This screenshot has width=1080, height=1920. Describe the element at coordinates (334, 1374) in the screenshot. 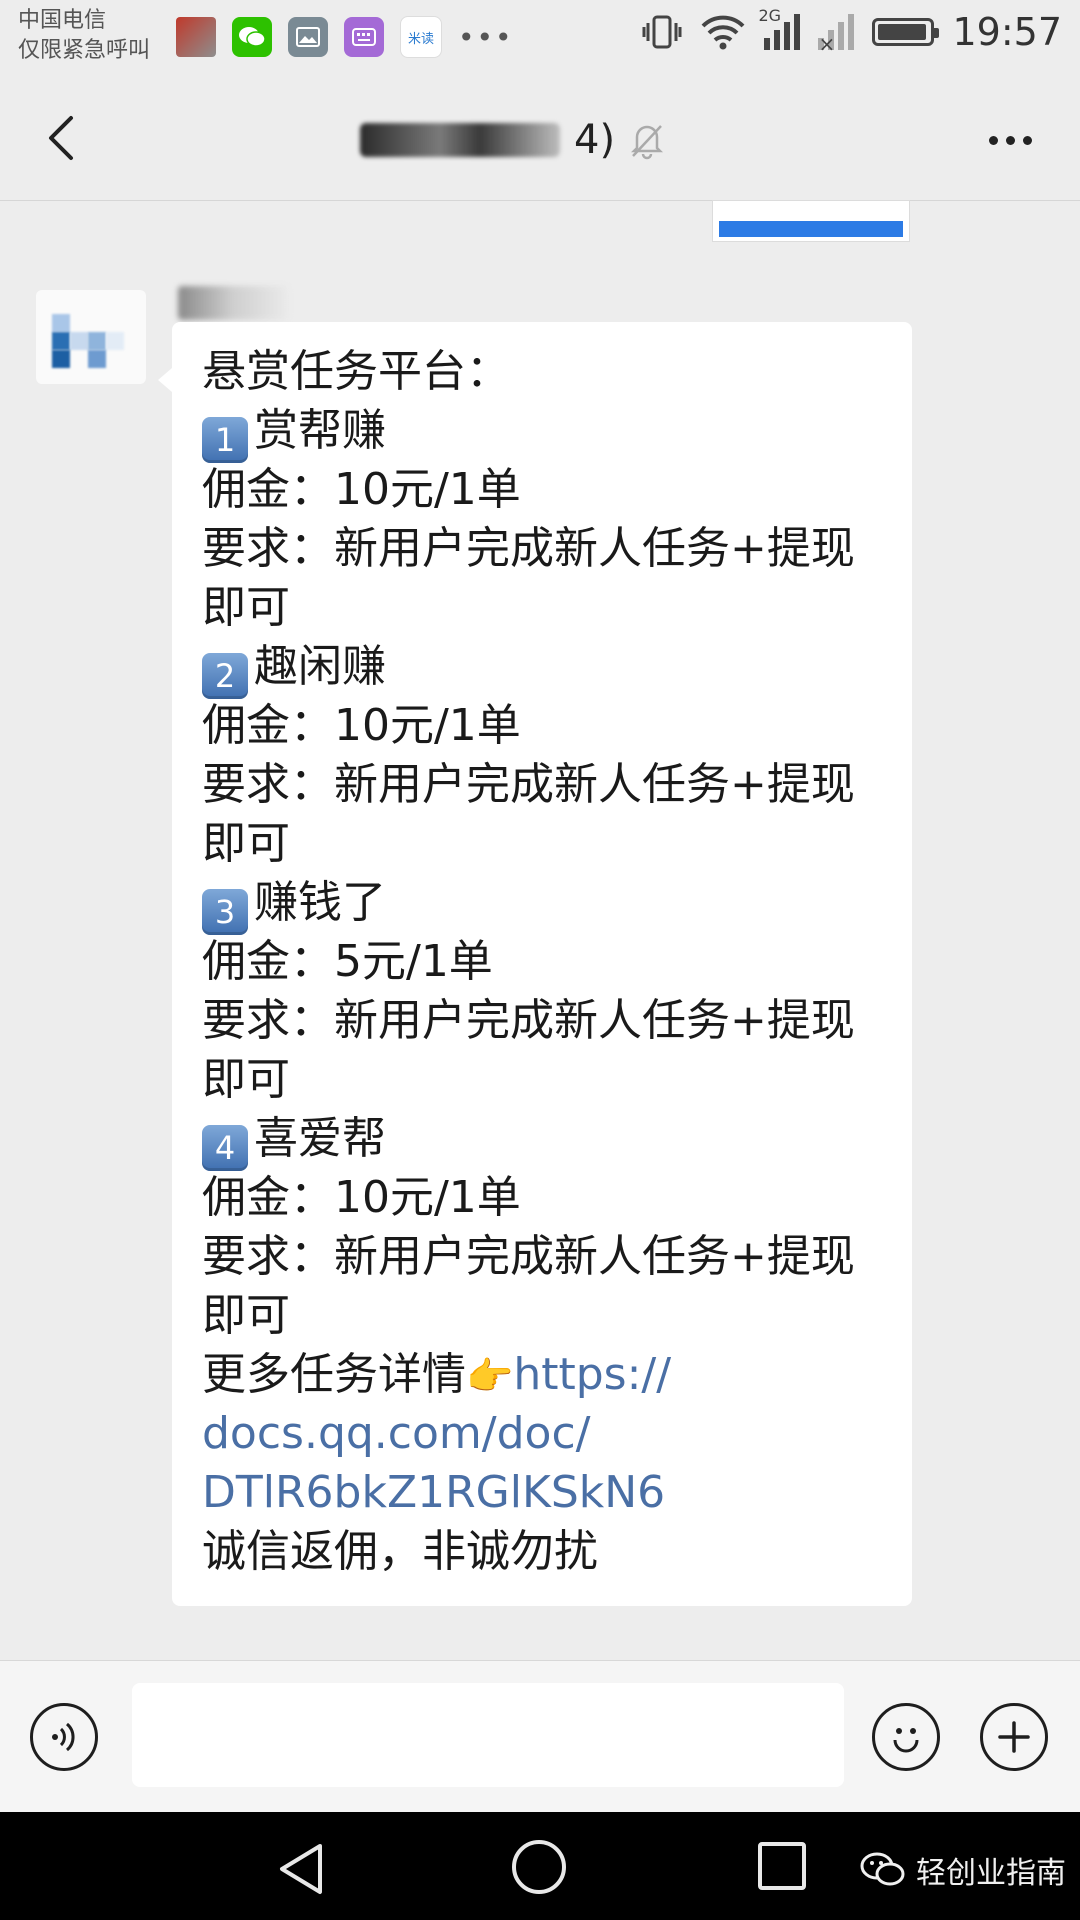

I see `more-details-label: 更多任务详情` at that location.